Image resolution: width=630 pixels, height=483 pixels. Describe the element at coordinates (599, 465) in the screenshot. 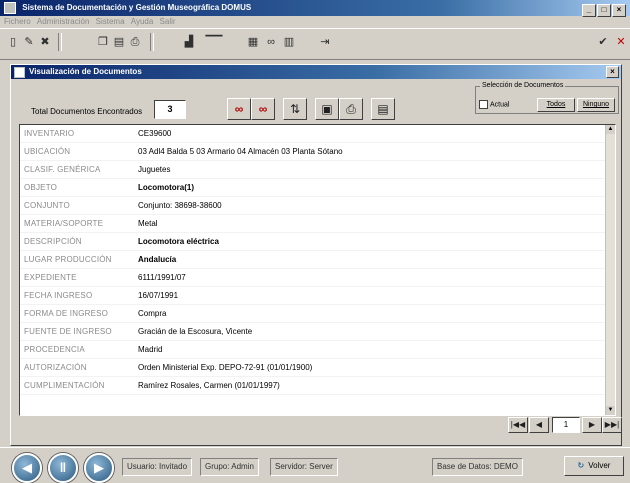

I see `volver-label: Volver` at that location.